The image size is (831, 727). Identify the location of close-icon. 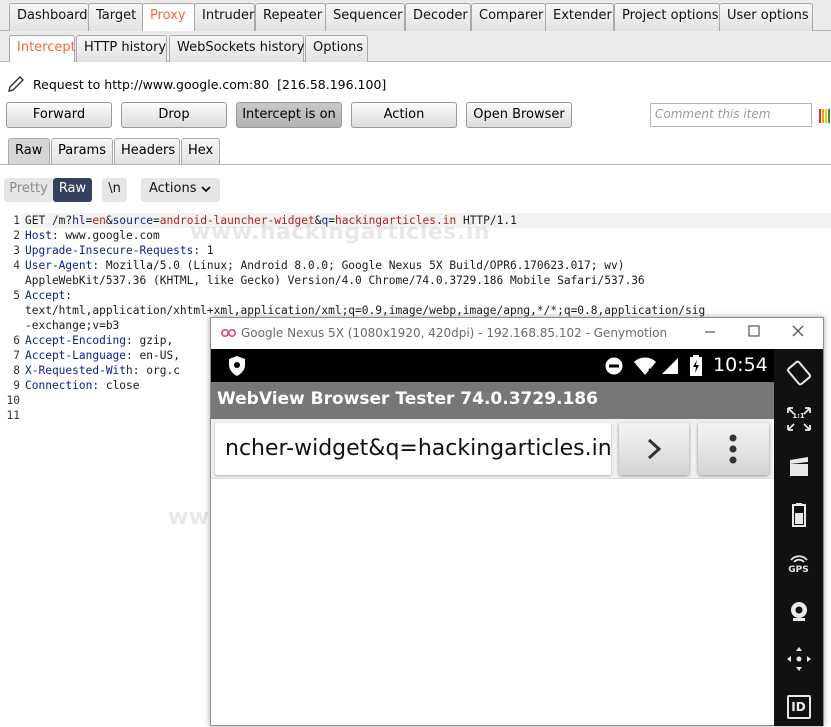
(798, 332).